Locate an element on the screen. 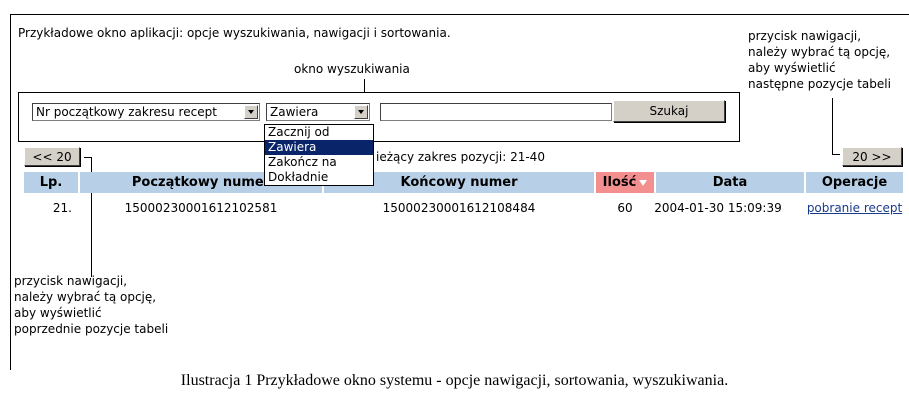 The height and width of the screenshot is (394, 909). column-header-lp: Lp. is located at coordinates (51, 182).